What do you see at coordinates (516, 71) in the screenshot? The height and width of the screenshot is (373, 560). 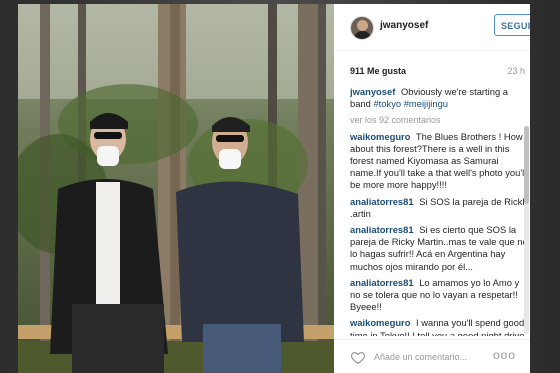 I see `post-time: 23 h` at bounding box center [516, 71].